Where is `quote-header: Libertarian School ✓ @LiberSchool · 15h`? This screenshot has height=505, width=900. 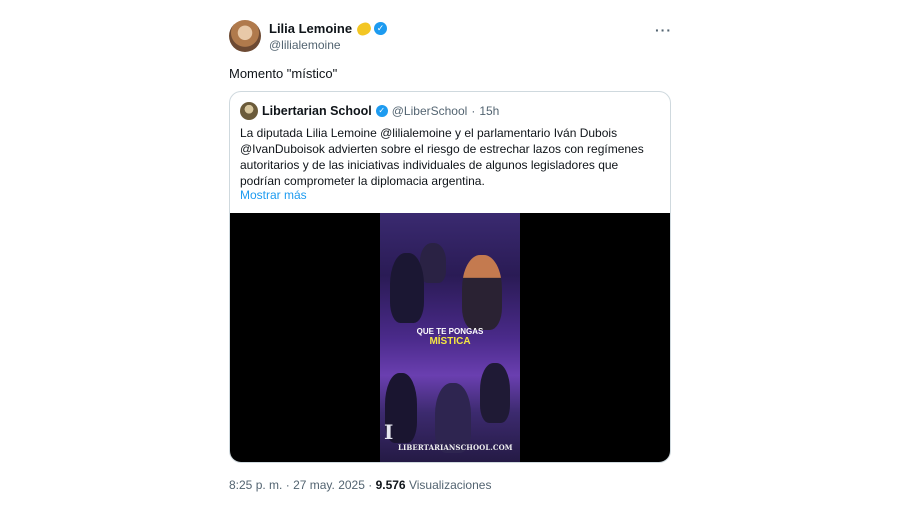 quote-header: Libertarian School ✓ @LiberSchool · 15h is located at coordinates (369, 111).